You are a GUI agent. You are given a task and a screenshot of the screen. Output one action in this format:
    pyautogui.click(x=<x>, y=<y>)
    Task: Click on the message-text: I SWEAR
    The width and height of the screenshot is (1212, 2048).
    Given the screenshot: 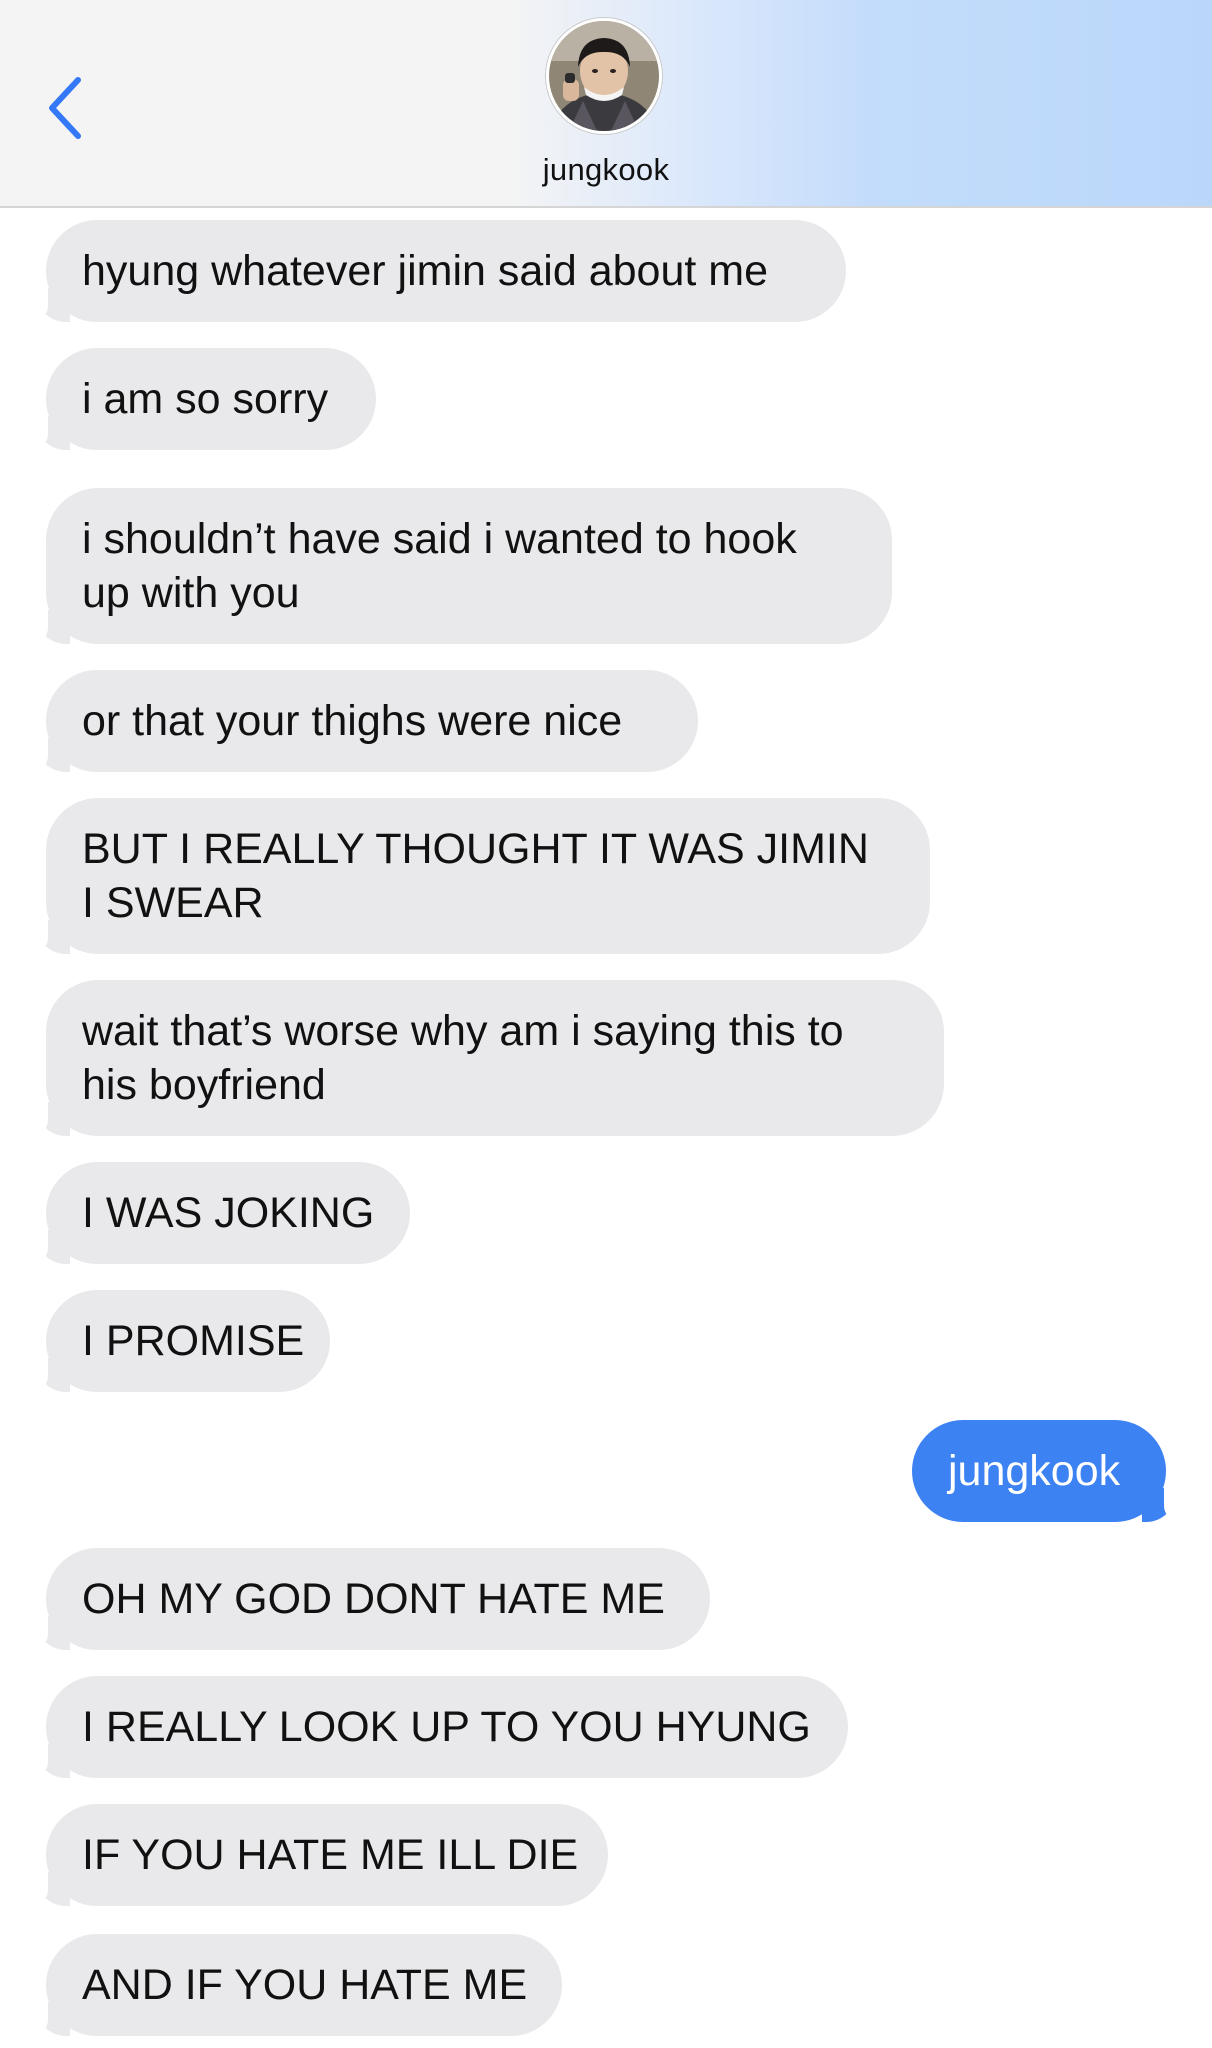 What is the action you would take?
    pyautogui.click(x=173, y=903)
    